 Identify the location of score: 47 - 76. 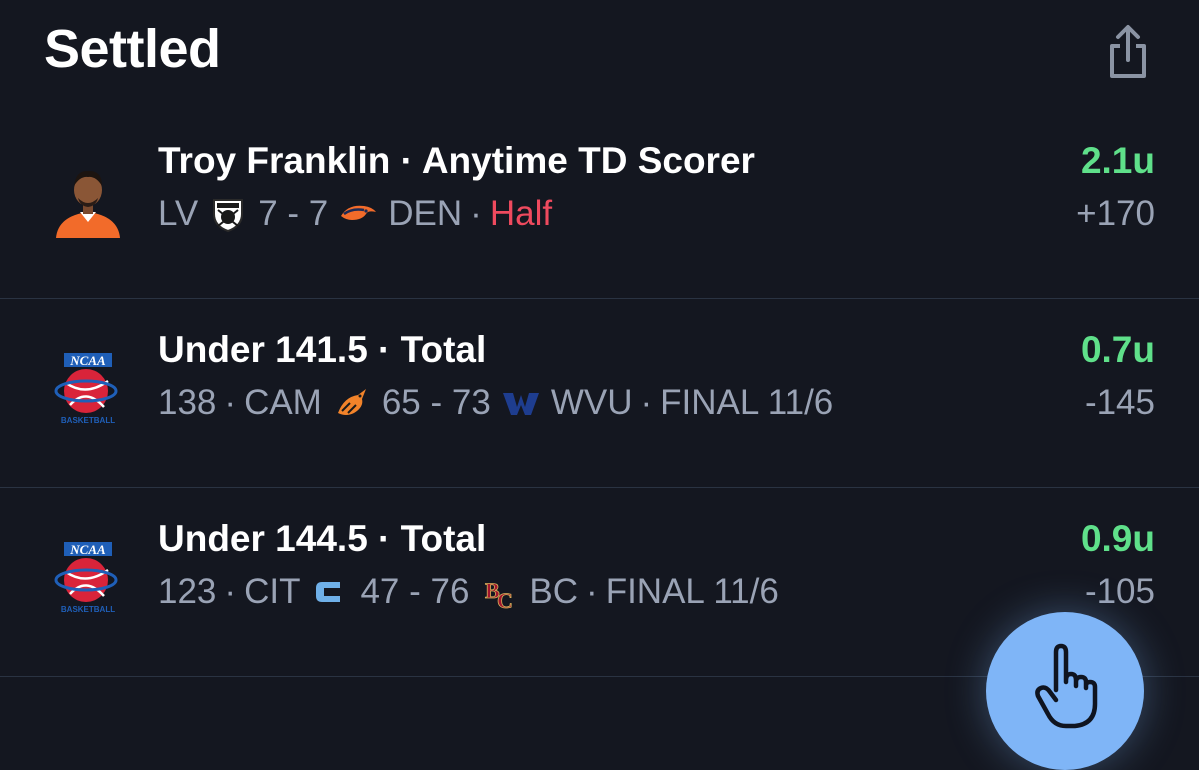
(415, 591).